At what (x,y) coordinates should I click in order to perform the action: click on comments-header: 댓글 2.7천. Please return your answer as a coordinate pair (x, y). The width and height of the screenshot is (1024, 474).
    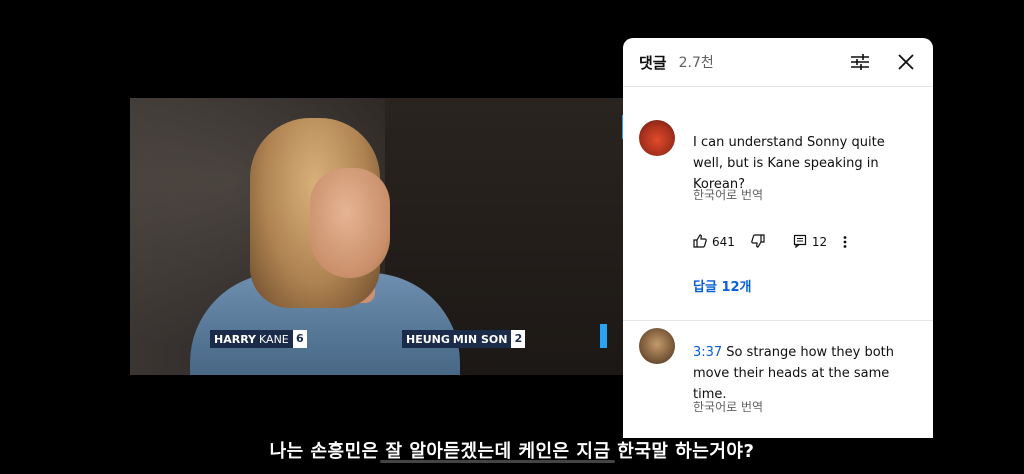
    Looking at the image, I should click on (778, 62).